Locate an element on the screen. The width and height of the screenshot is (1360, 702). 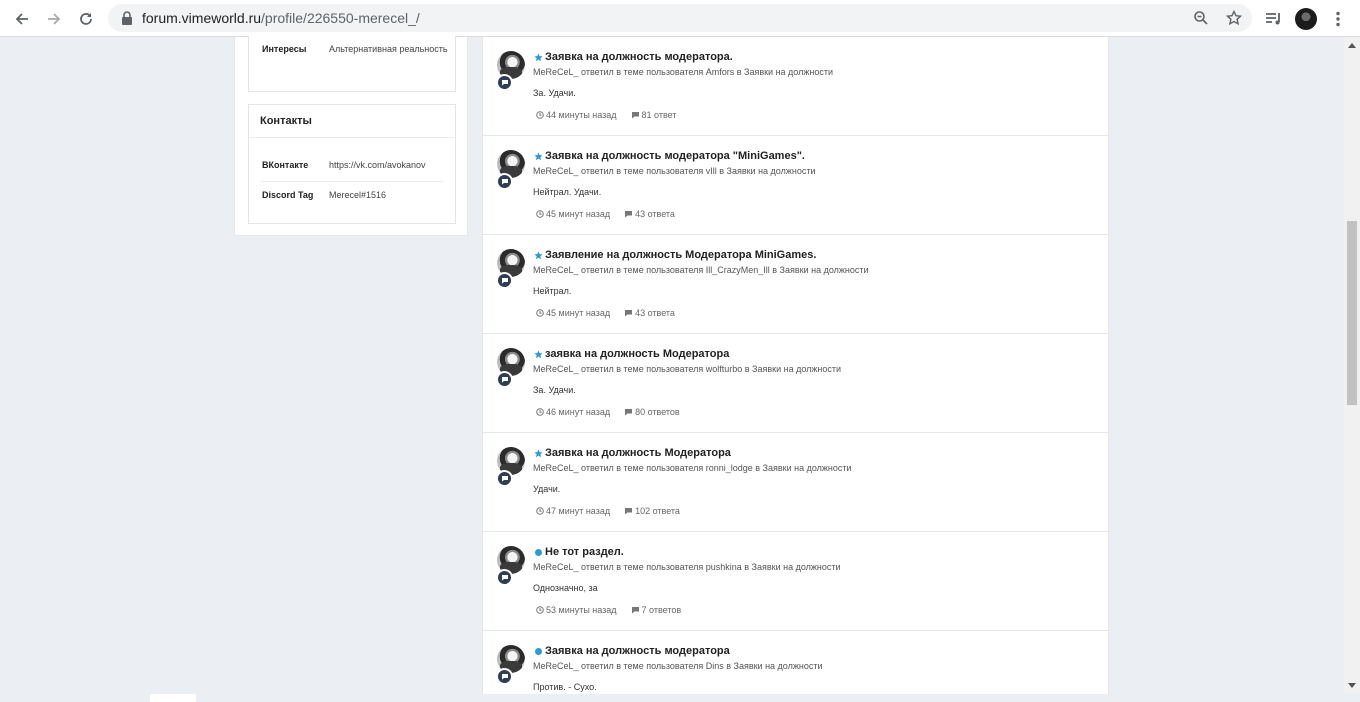
profile-button is located at coordinates (1306, 19).